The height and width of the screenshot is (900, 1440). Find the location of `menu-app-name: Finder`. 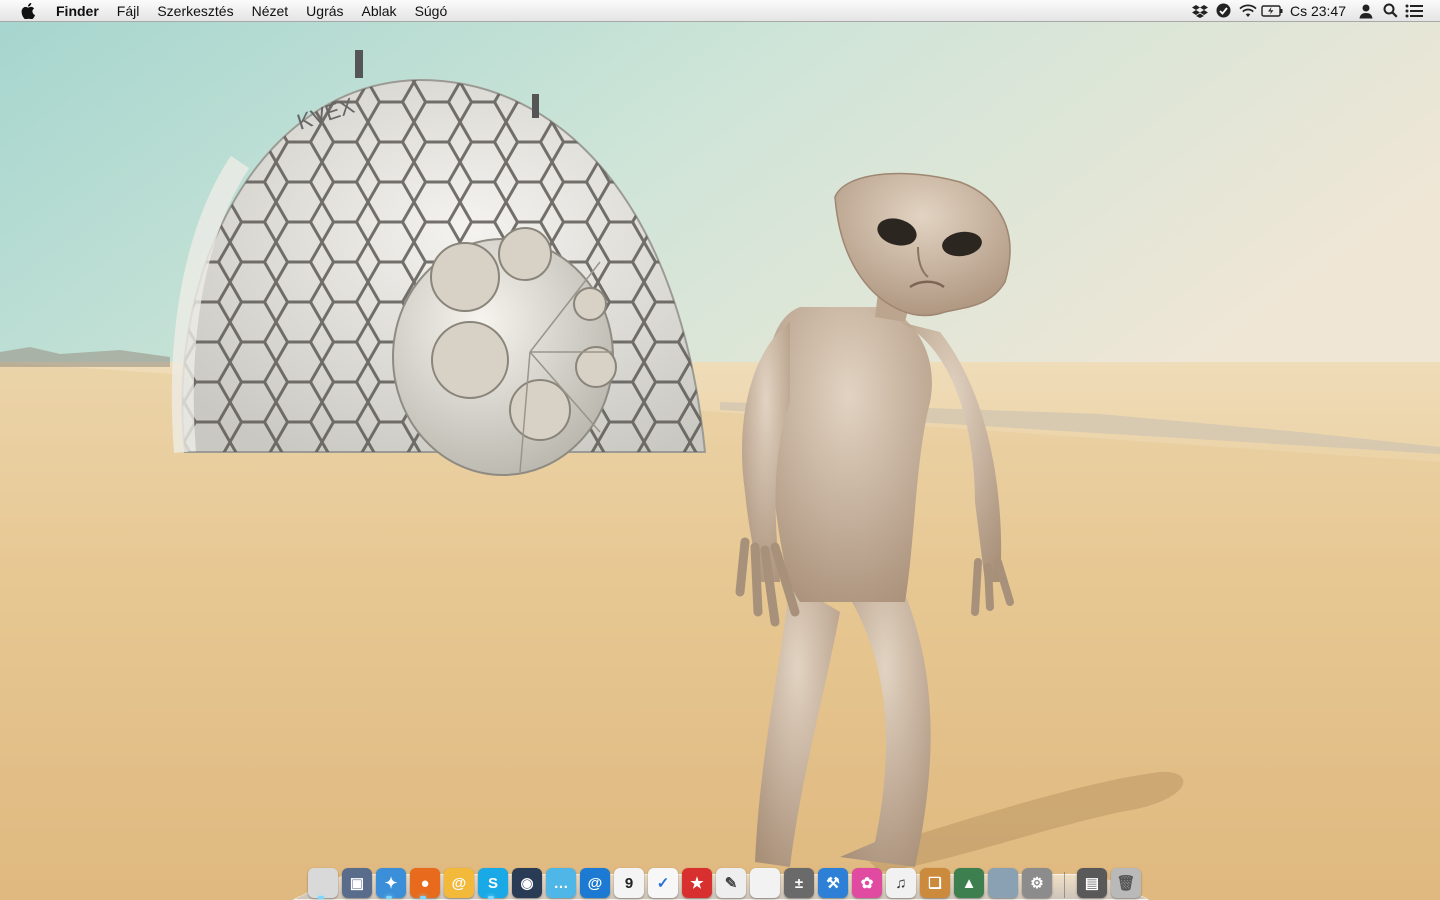

menu-app-name: Finder is located at coordinates (82, 11).